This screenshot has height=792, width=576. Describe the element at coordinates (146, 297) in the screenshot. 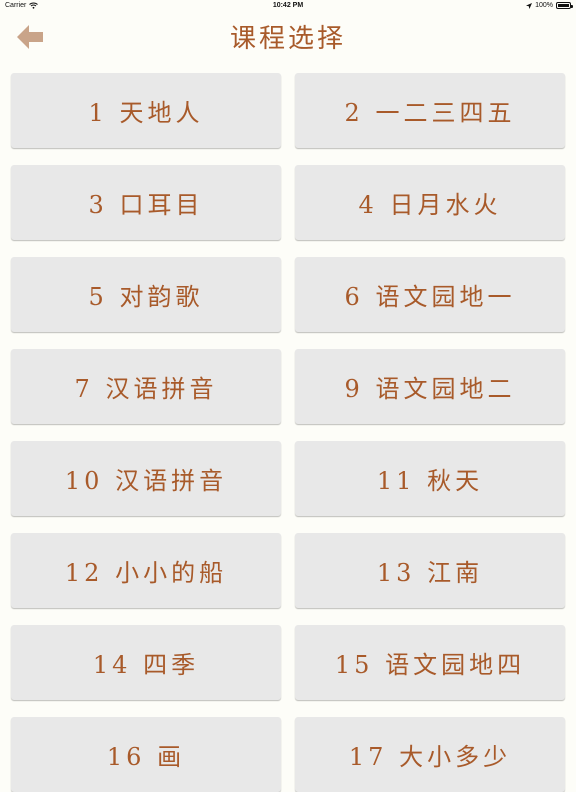

I see `lesson-label: 5 对韵歌` at that location.